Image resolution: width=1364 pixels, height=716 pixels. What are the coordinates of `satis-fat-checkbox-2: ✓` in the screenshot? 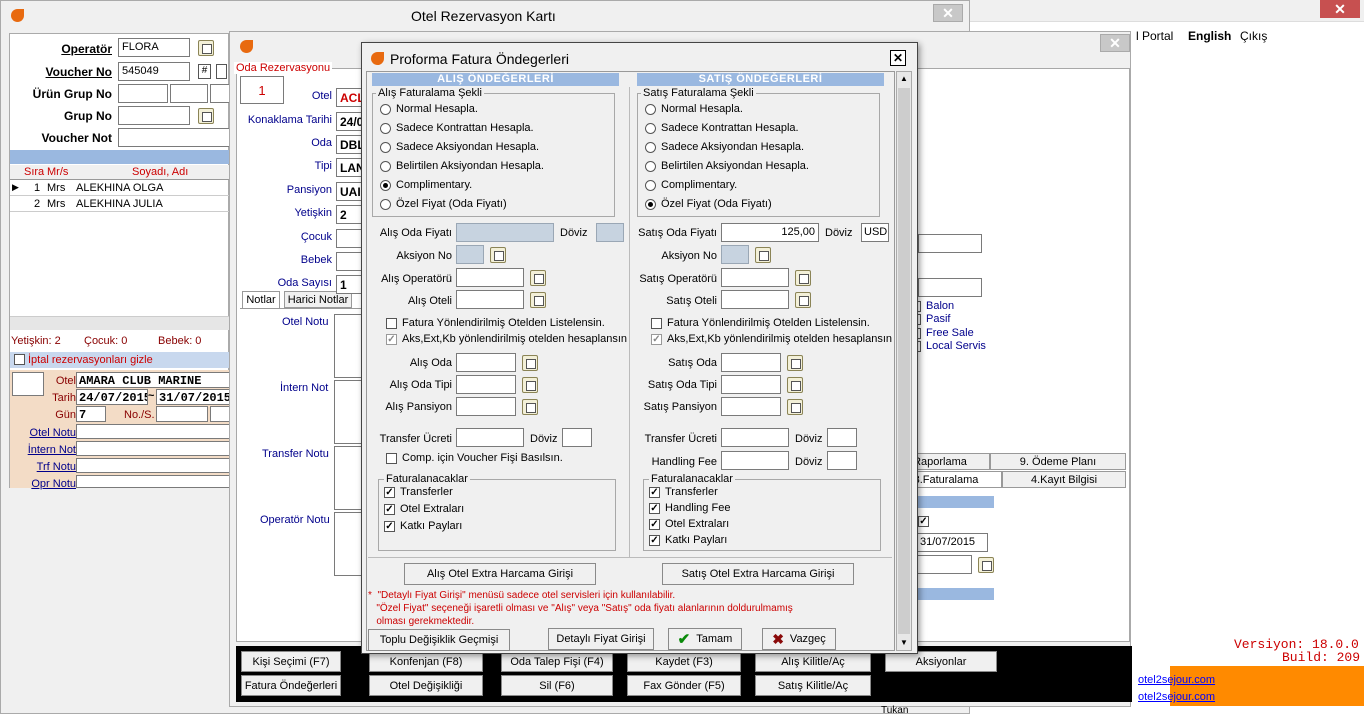 It's located at (654, 524).